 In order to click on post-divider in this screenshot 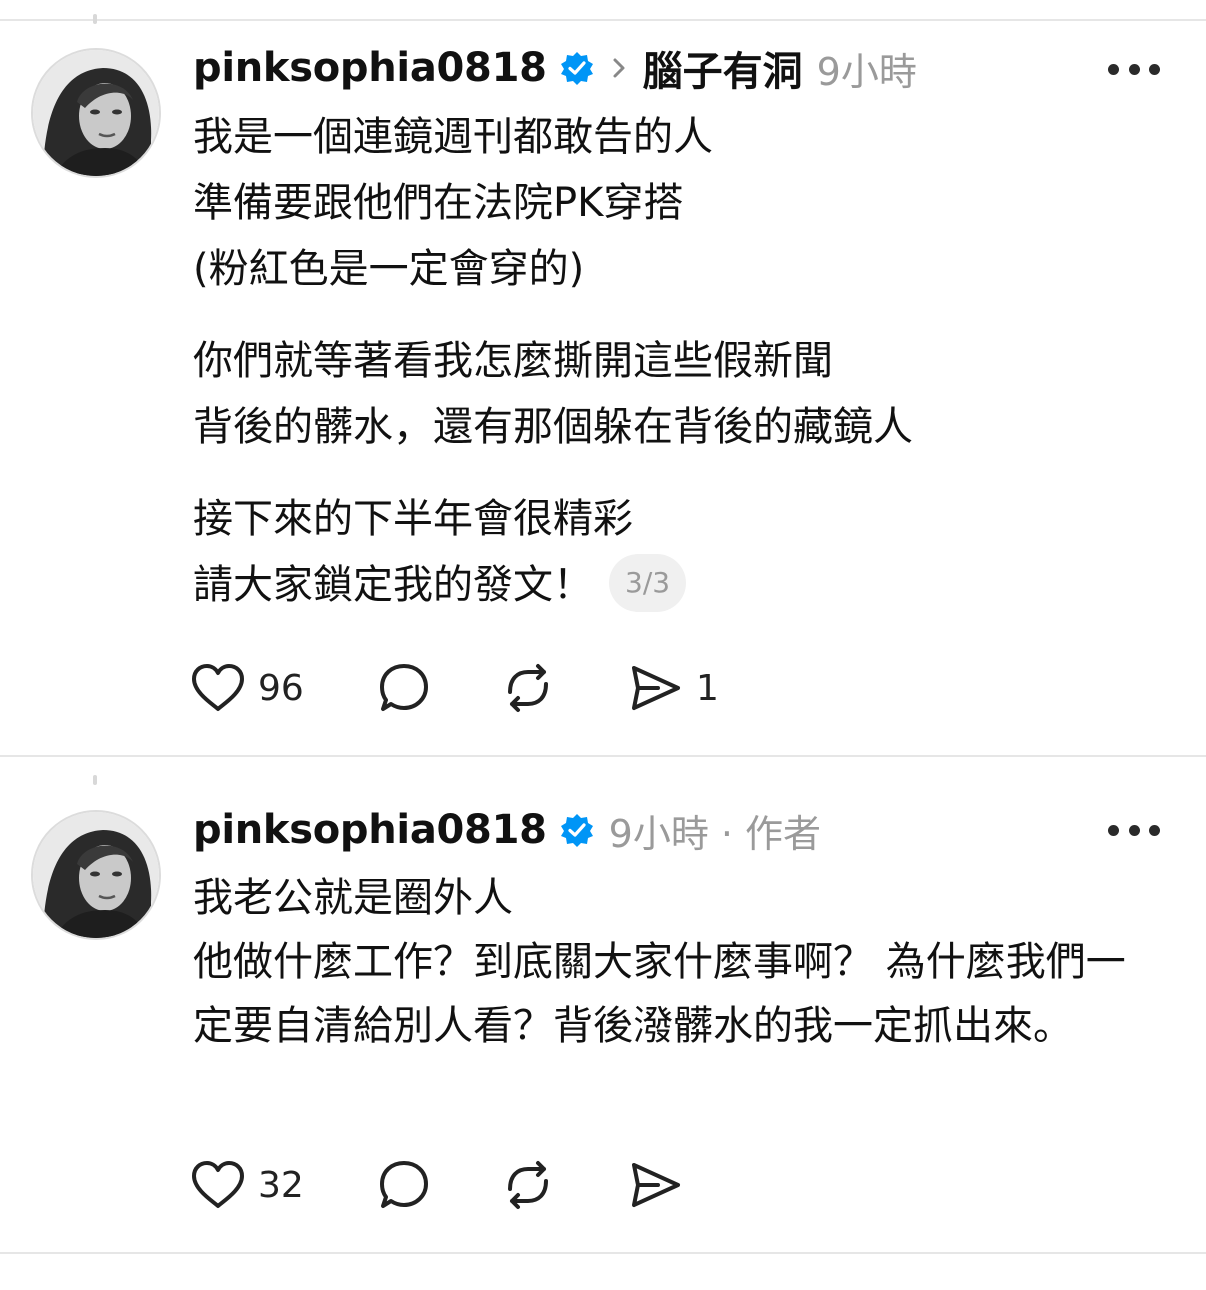, I will do `click(603, 756)`.